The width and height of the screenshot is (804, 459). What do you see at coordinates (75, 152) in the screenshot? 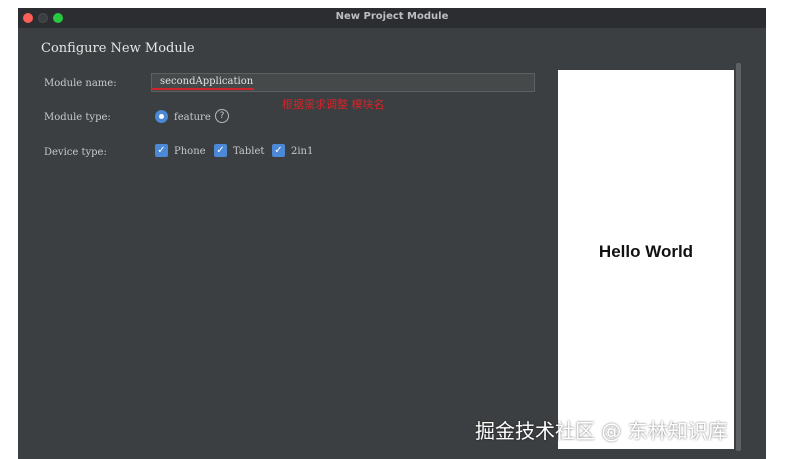
I see `device-type-label: Device type:` at bounding box center [75, 152].